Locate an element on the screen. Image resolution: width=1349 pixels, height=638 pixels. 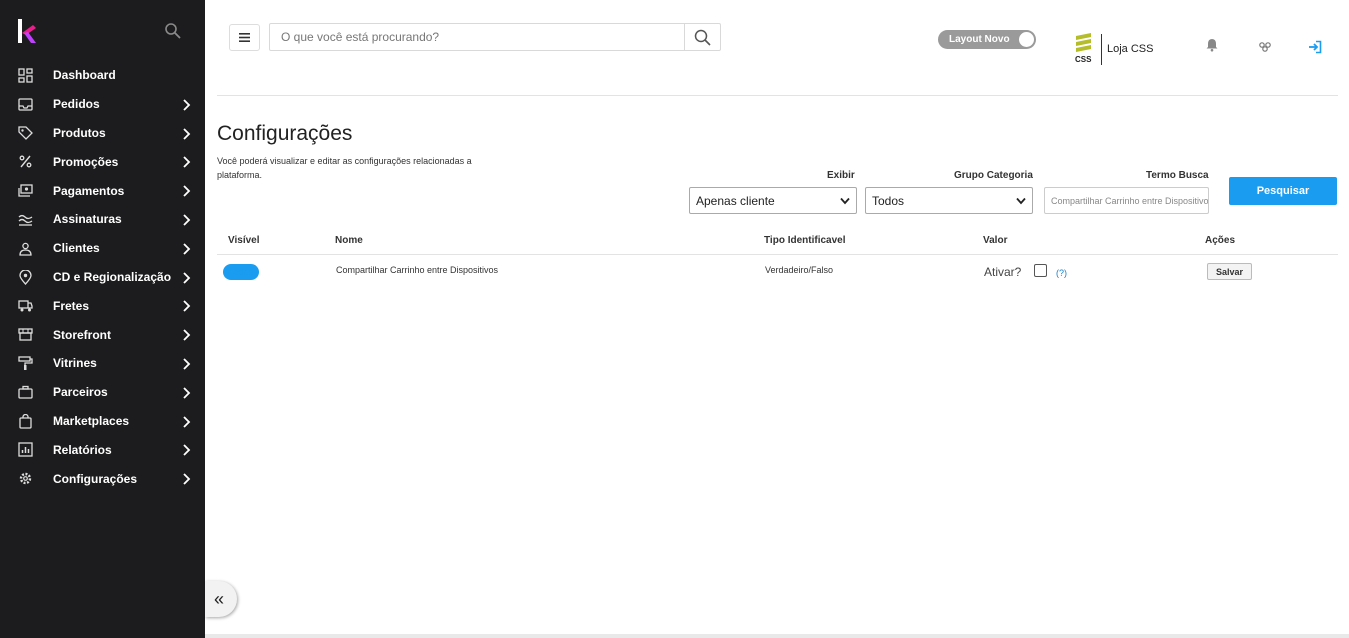
exibir-label: Exibir is located at coordinates (841, 175).